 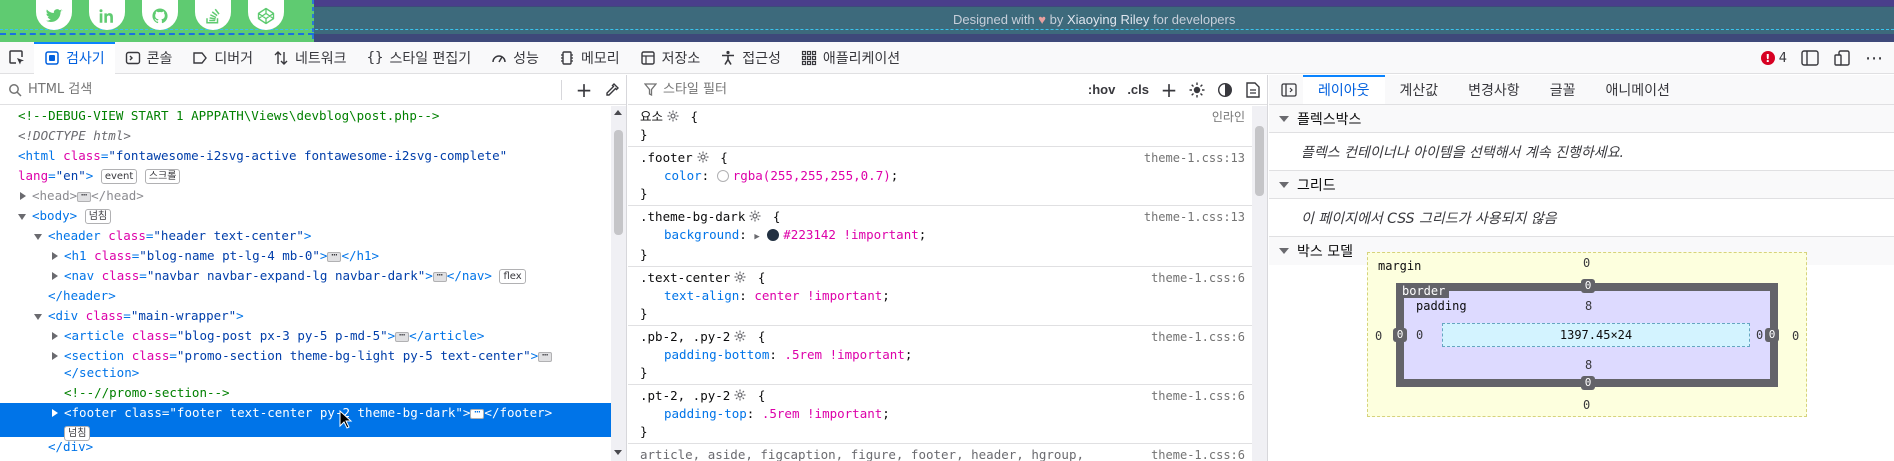 What do you see at coordinates (701, 234) in the screenshot?
I see `css-property: background` at bounding box center [701, 234].